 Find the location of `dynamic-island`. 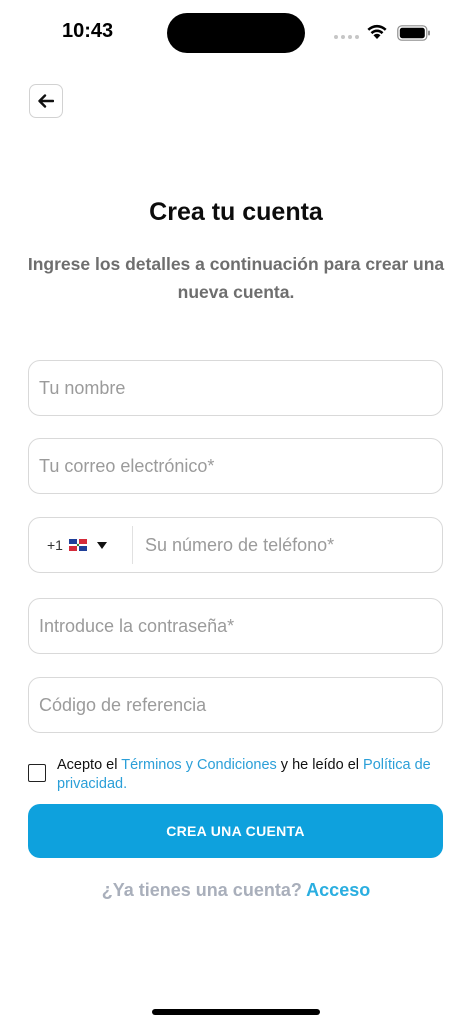

dynamic-island is located at coordinates (236, 33).